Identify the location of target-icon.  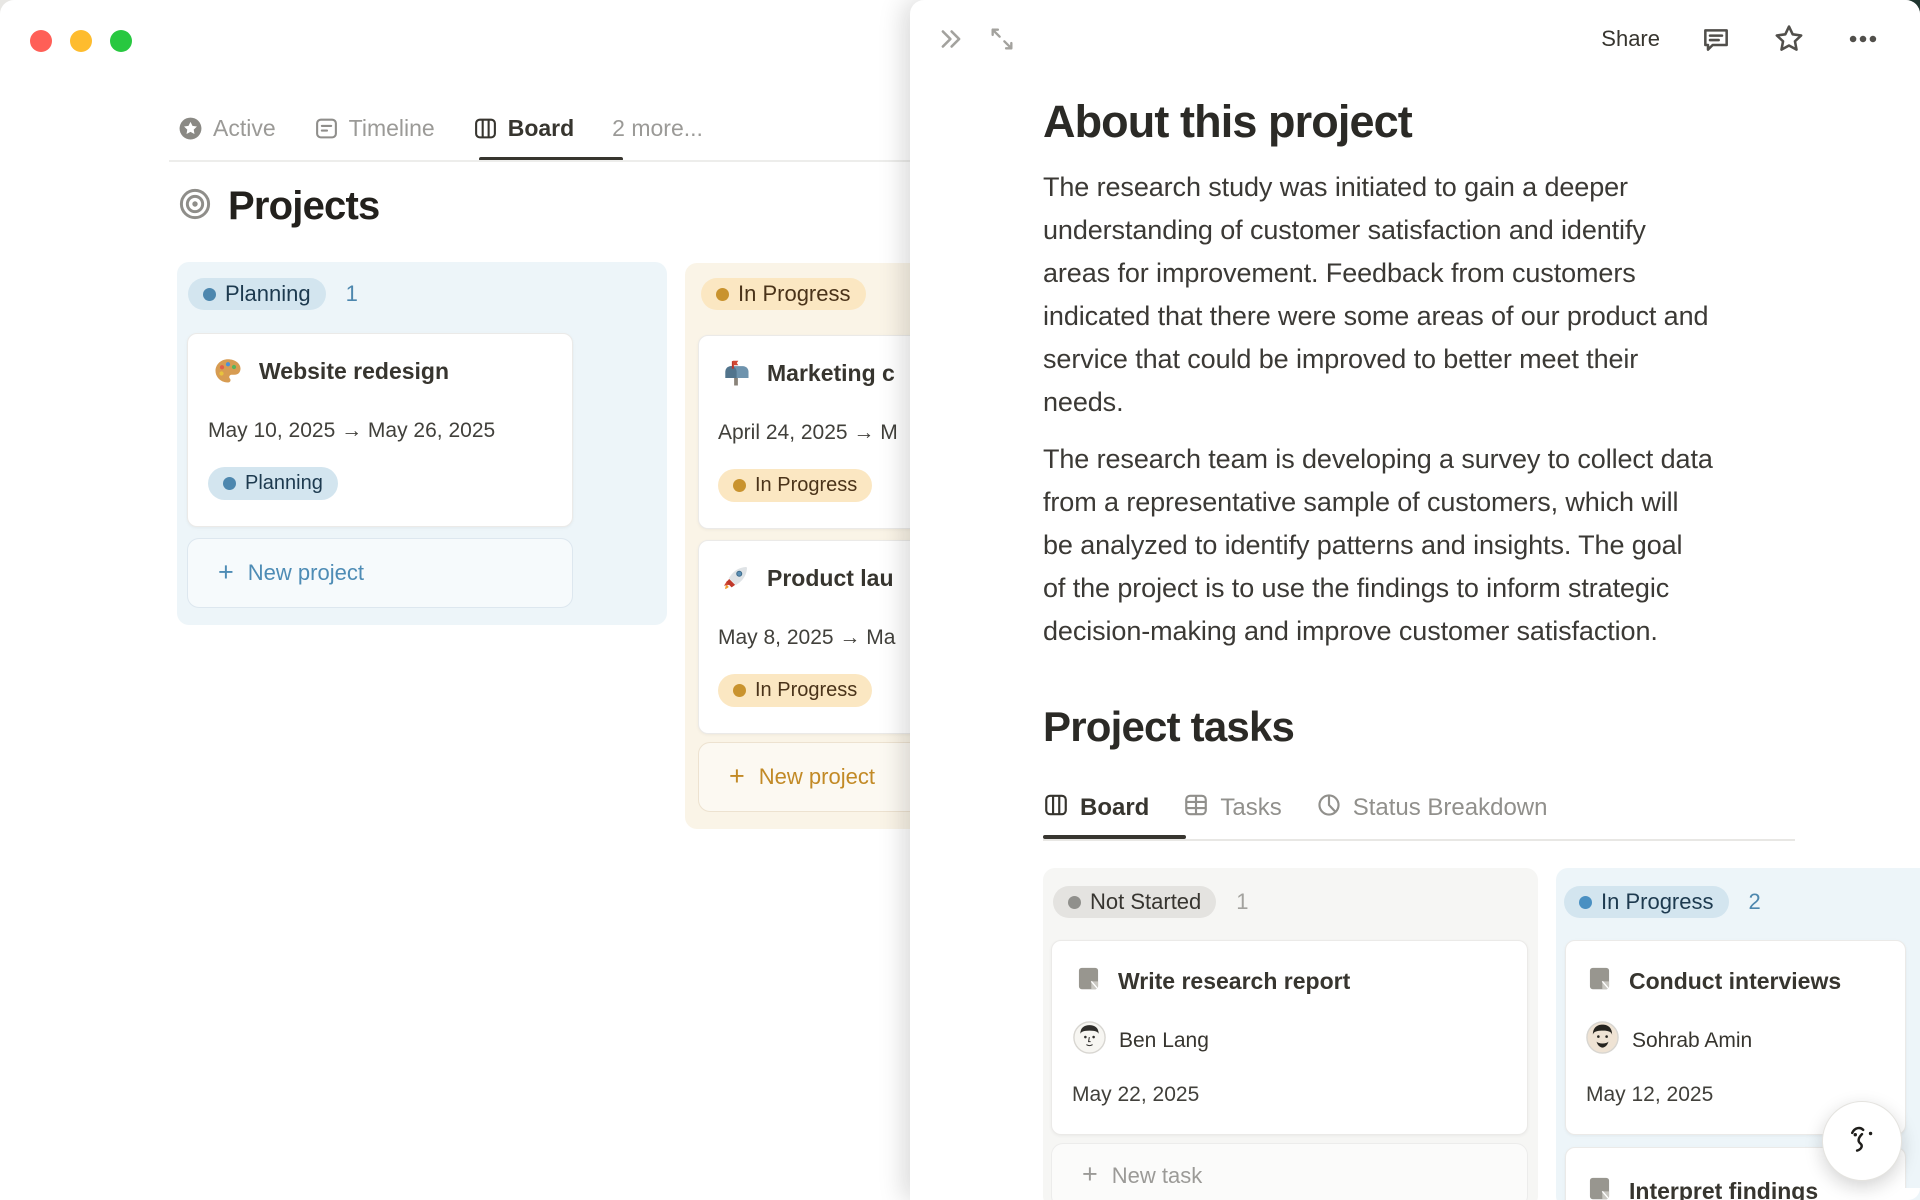
(195, 206).